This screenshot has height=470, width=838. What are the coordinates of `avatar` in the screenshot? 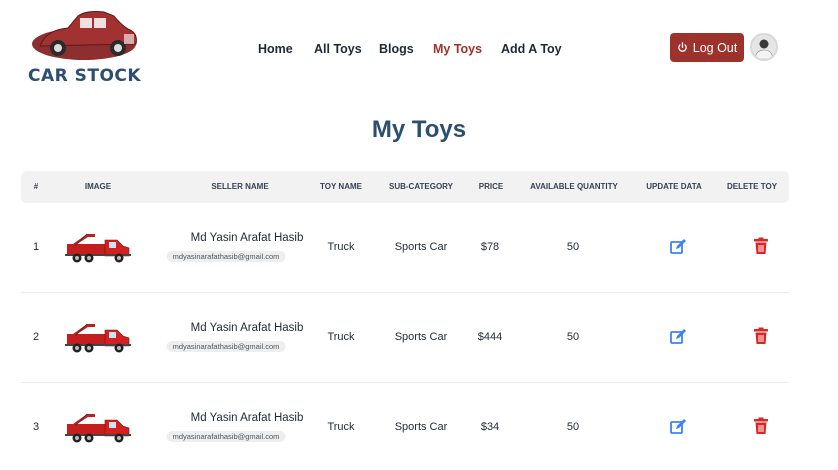 It's located at (764, 47).